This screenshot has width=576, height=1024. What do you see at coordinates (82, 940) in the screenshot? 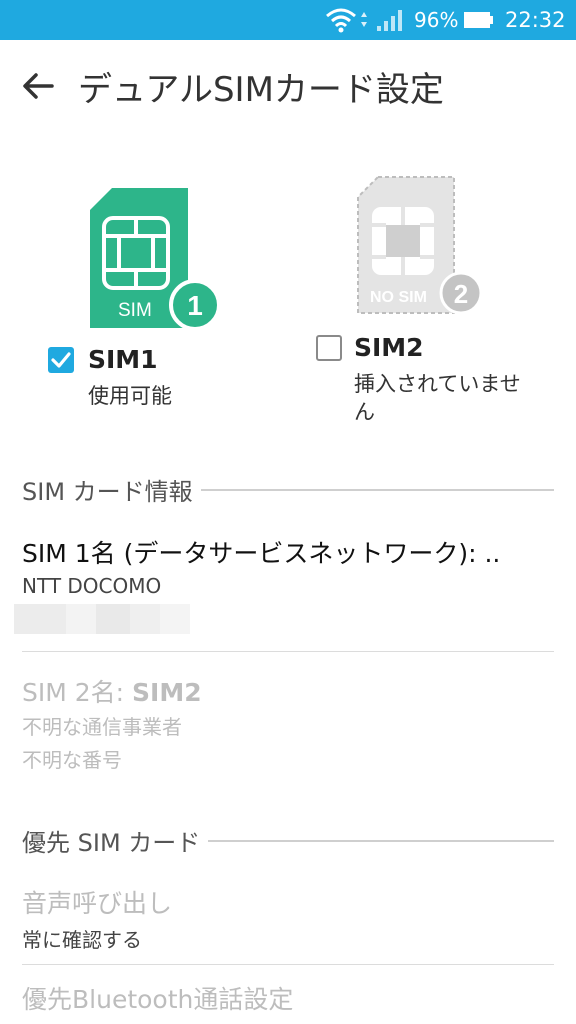
I see `voice-call-value: 常に確認する` at bounding box center [82, 940].